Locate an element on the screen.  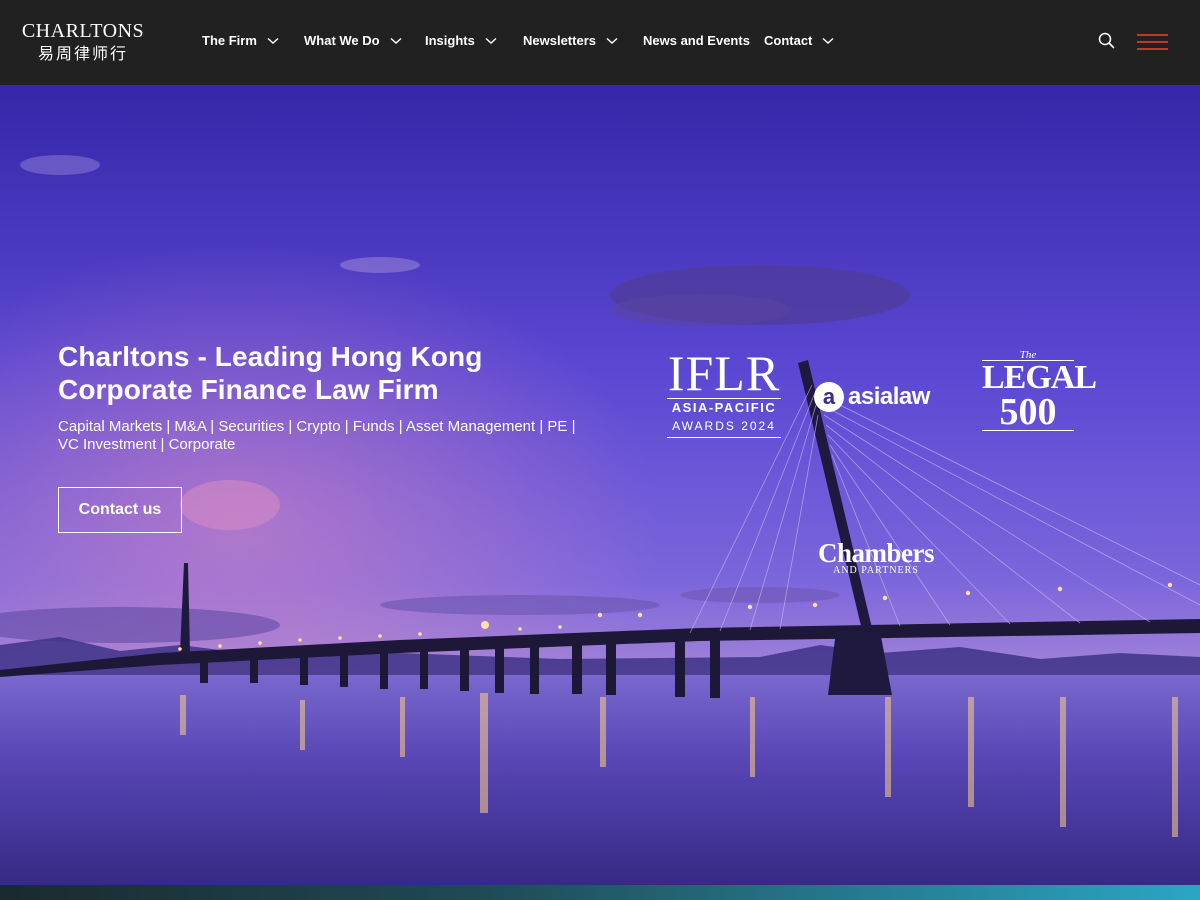
nav-item-the-firm: The Firm is located at coordinates (240, 40).